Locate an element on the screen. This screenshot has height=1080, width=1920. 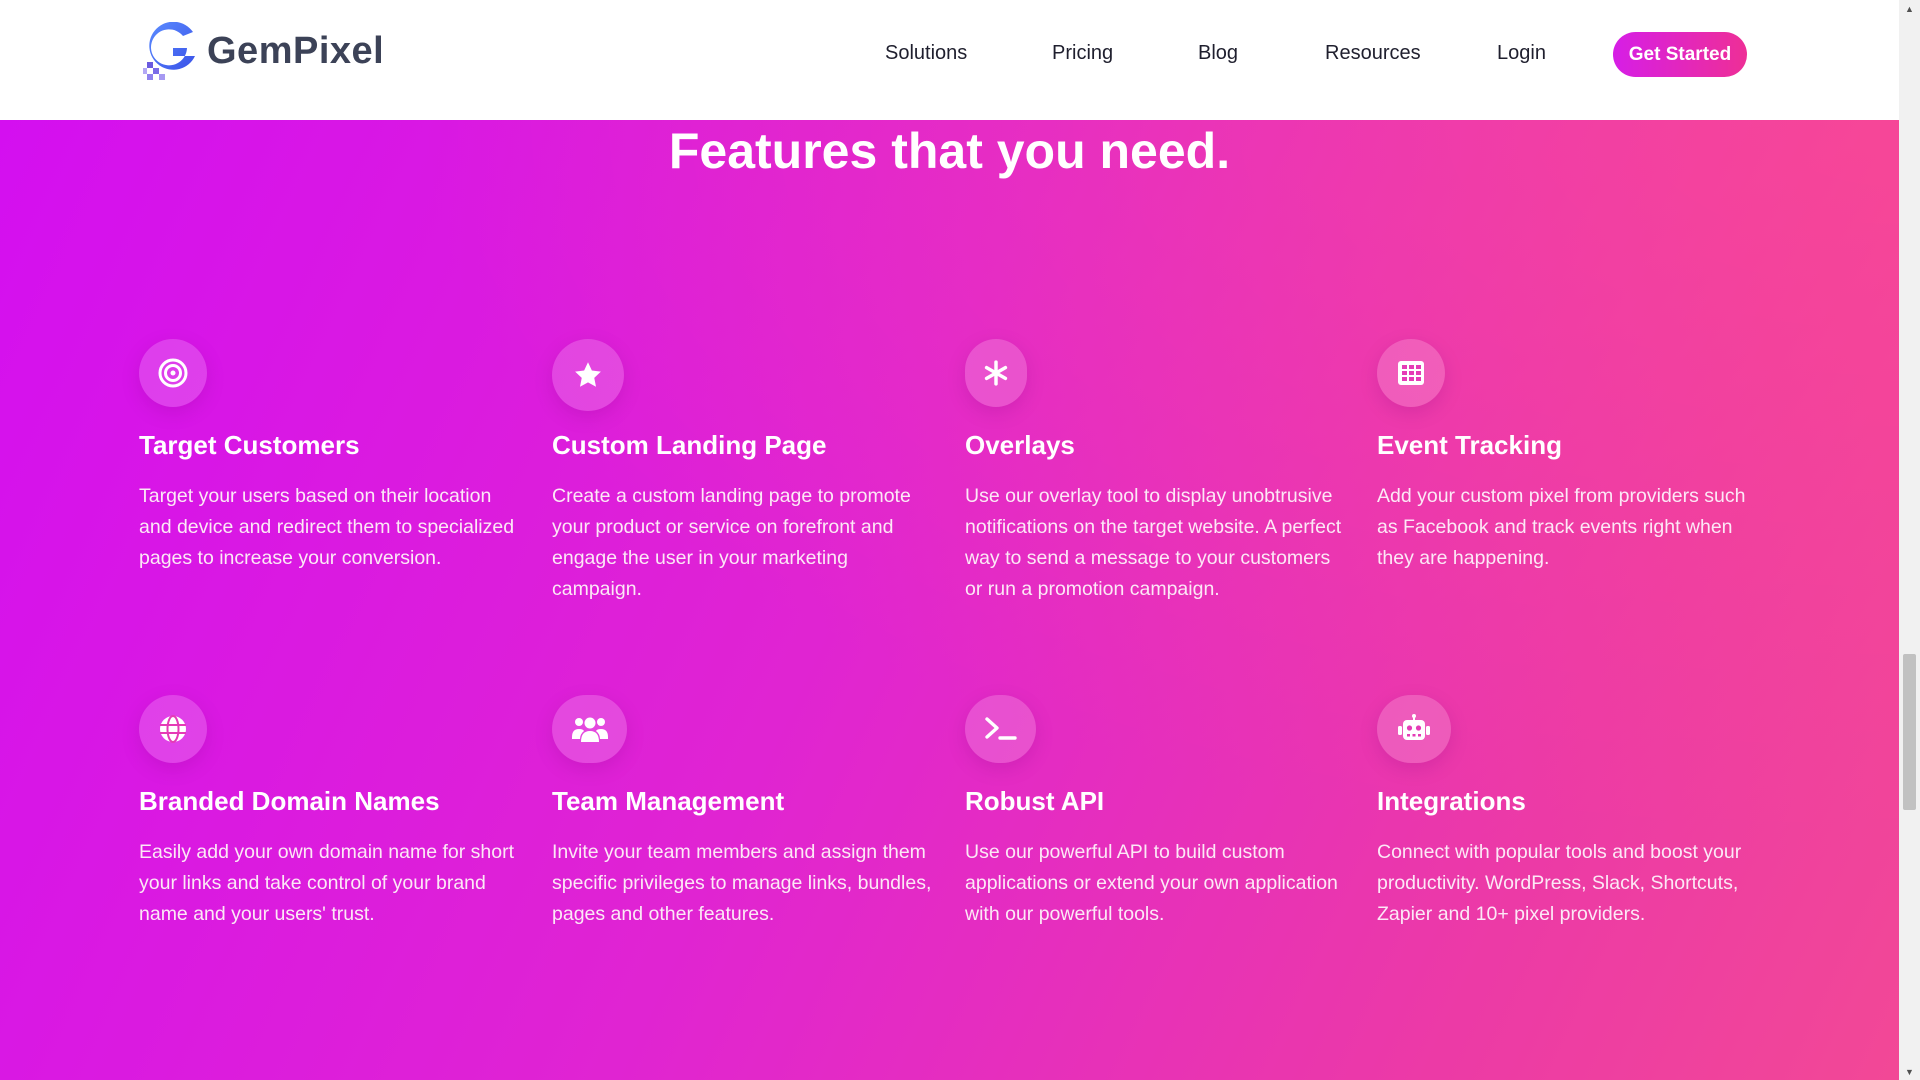
feature-title: Branded Domain Names is located at coordinates (289, 801).